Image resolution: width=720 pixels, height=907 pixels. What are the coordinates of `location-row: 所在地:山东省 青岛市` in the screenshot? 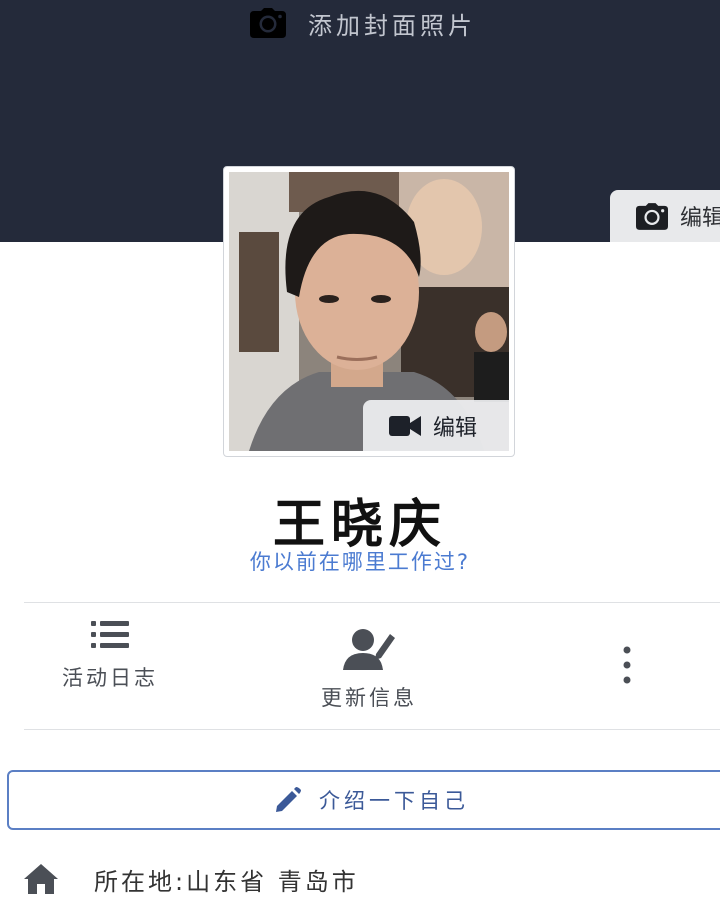 It's located at (191, 879).